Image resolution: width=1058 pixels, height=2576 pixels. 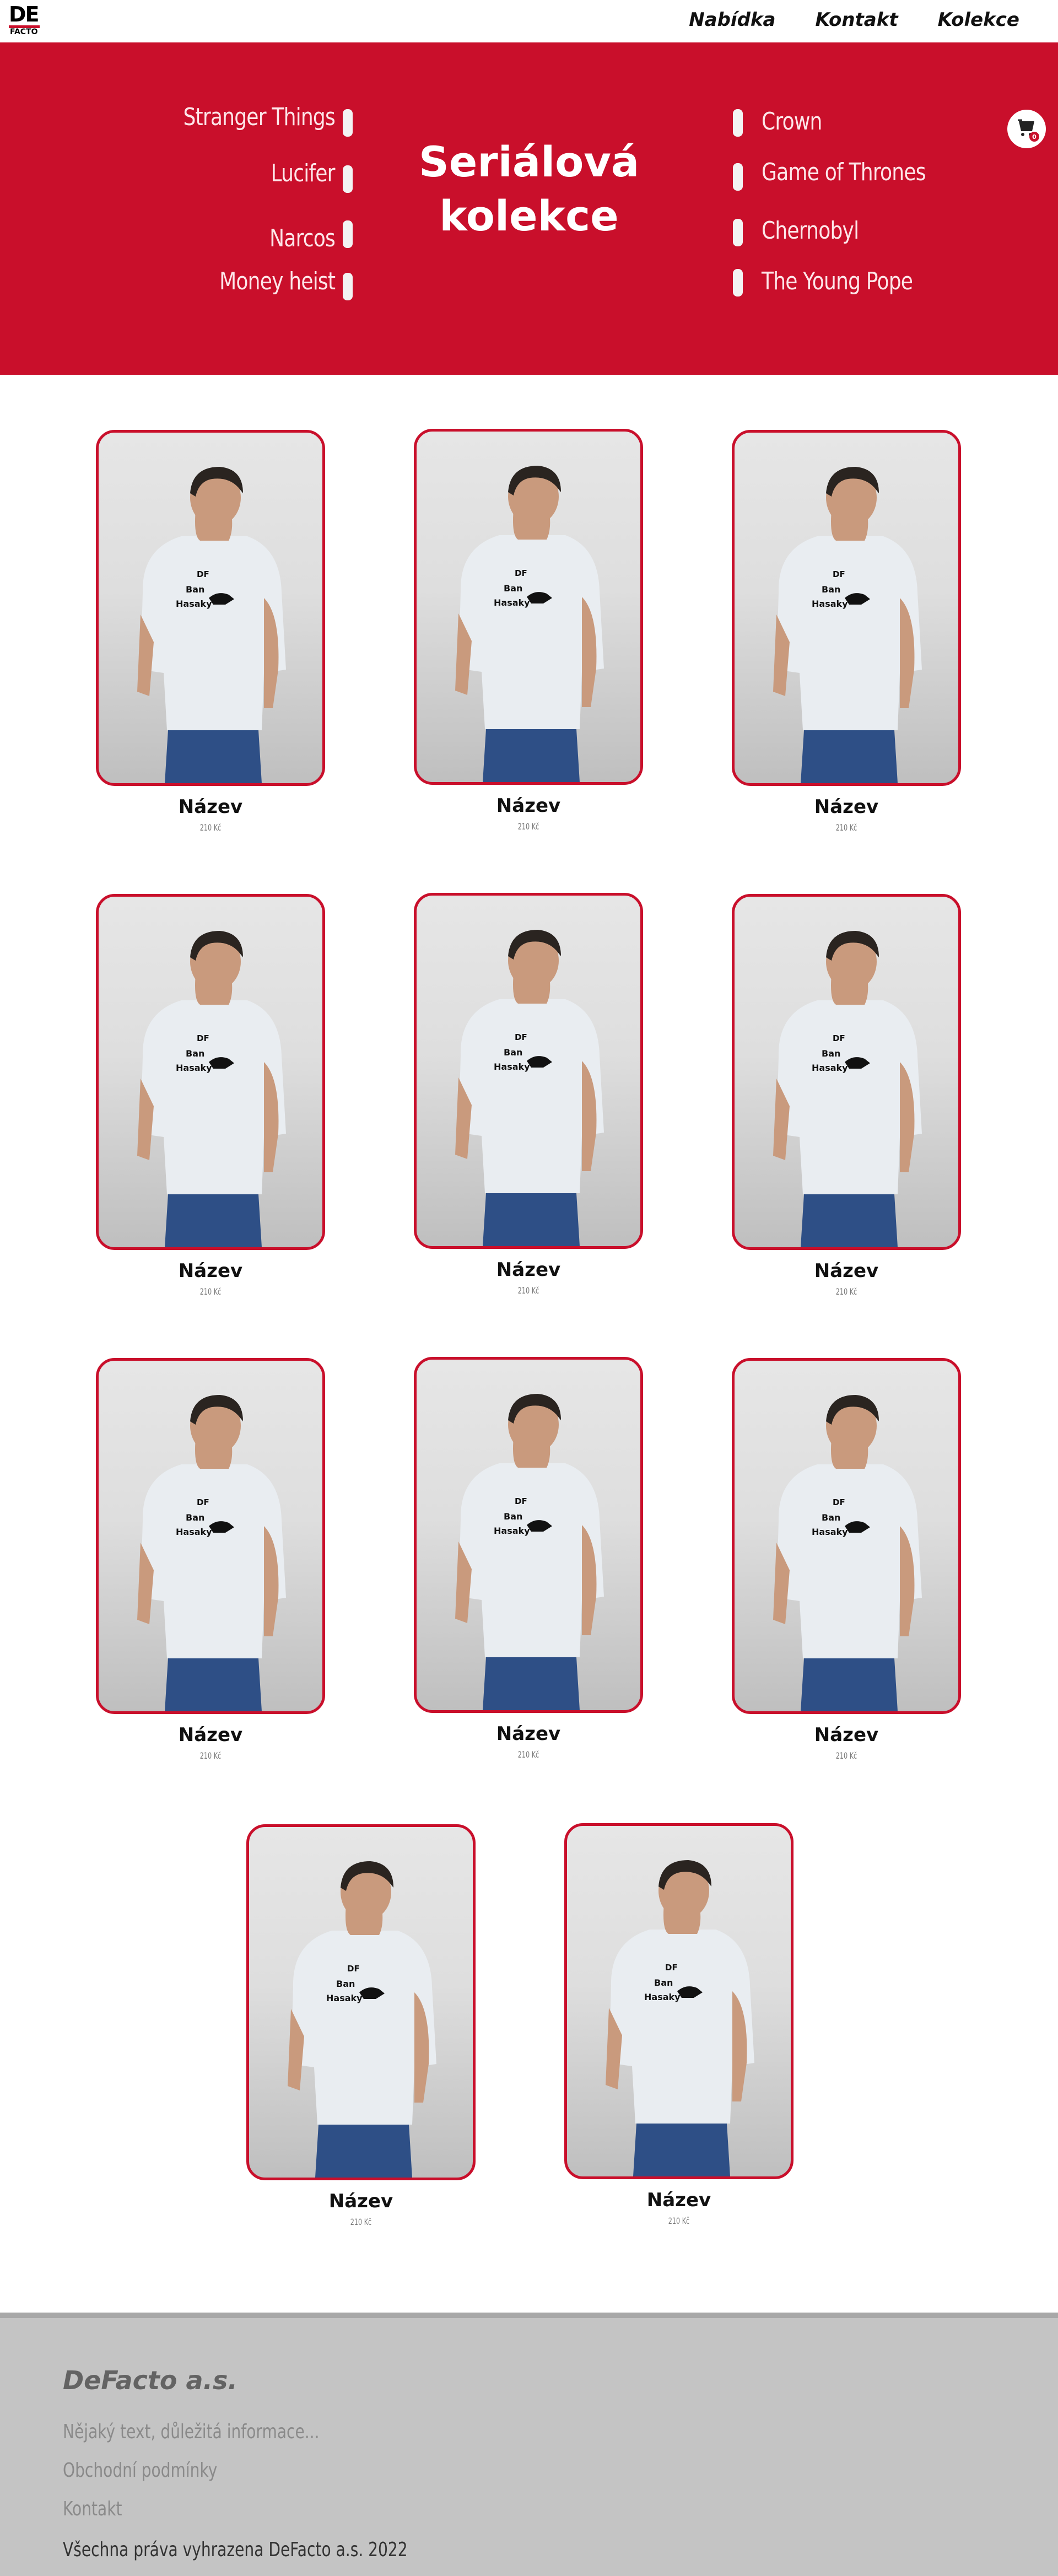 What do you see at coordinates (277, 281) in the screenshot?
I see `series-link-money-heist: Money heist` at bounding box center [277, 281].